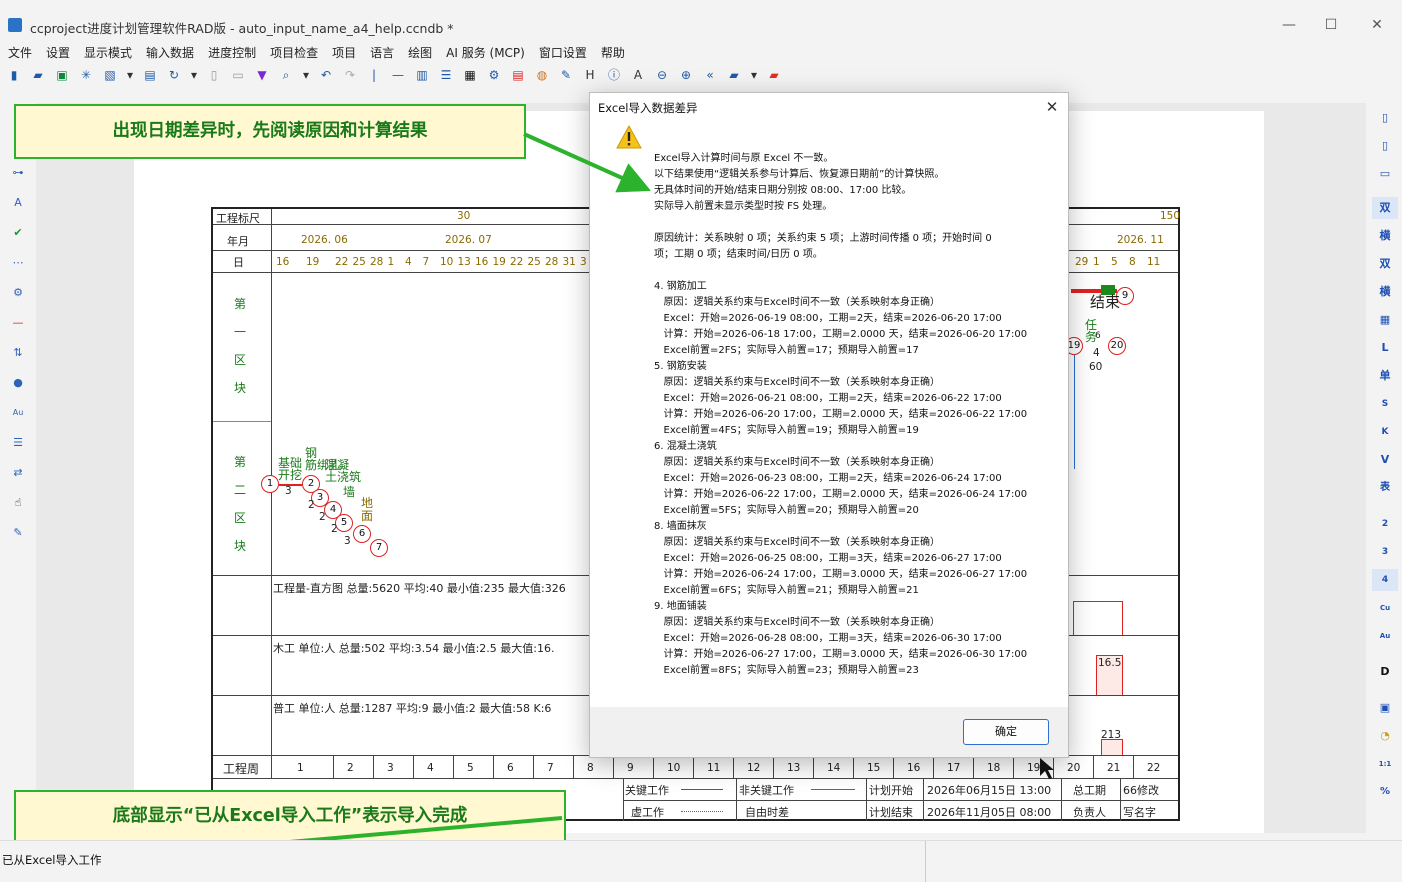 This screenshot has height=882, width=1402. What do you see at coordinates (52, 860) in the screenshot?
I see `status-text: 已从Excel导入工作` at bounding box center [52, 860].